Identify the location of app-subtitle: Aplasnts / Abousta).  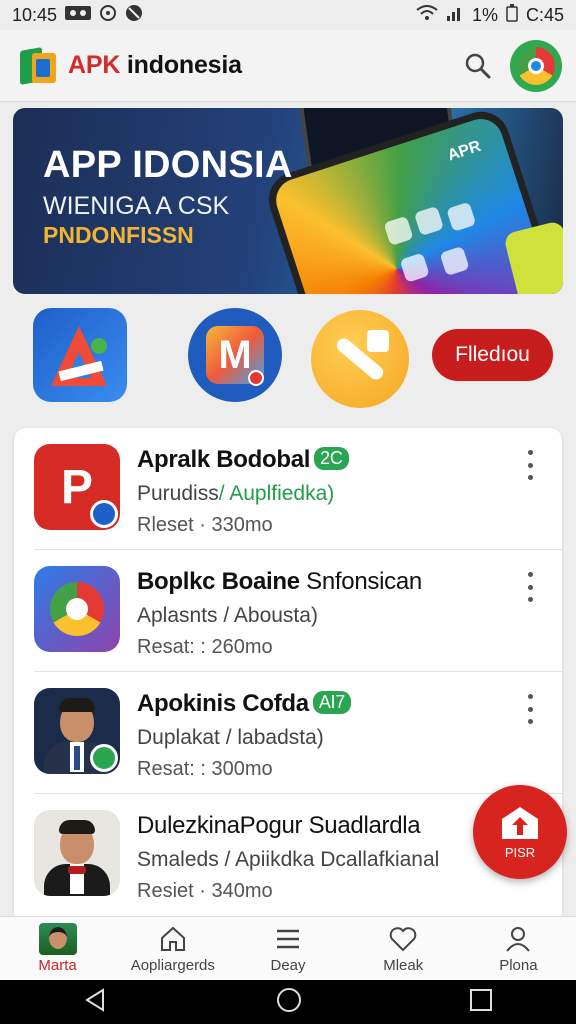
(227, 615).